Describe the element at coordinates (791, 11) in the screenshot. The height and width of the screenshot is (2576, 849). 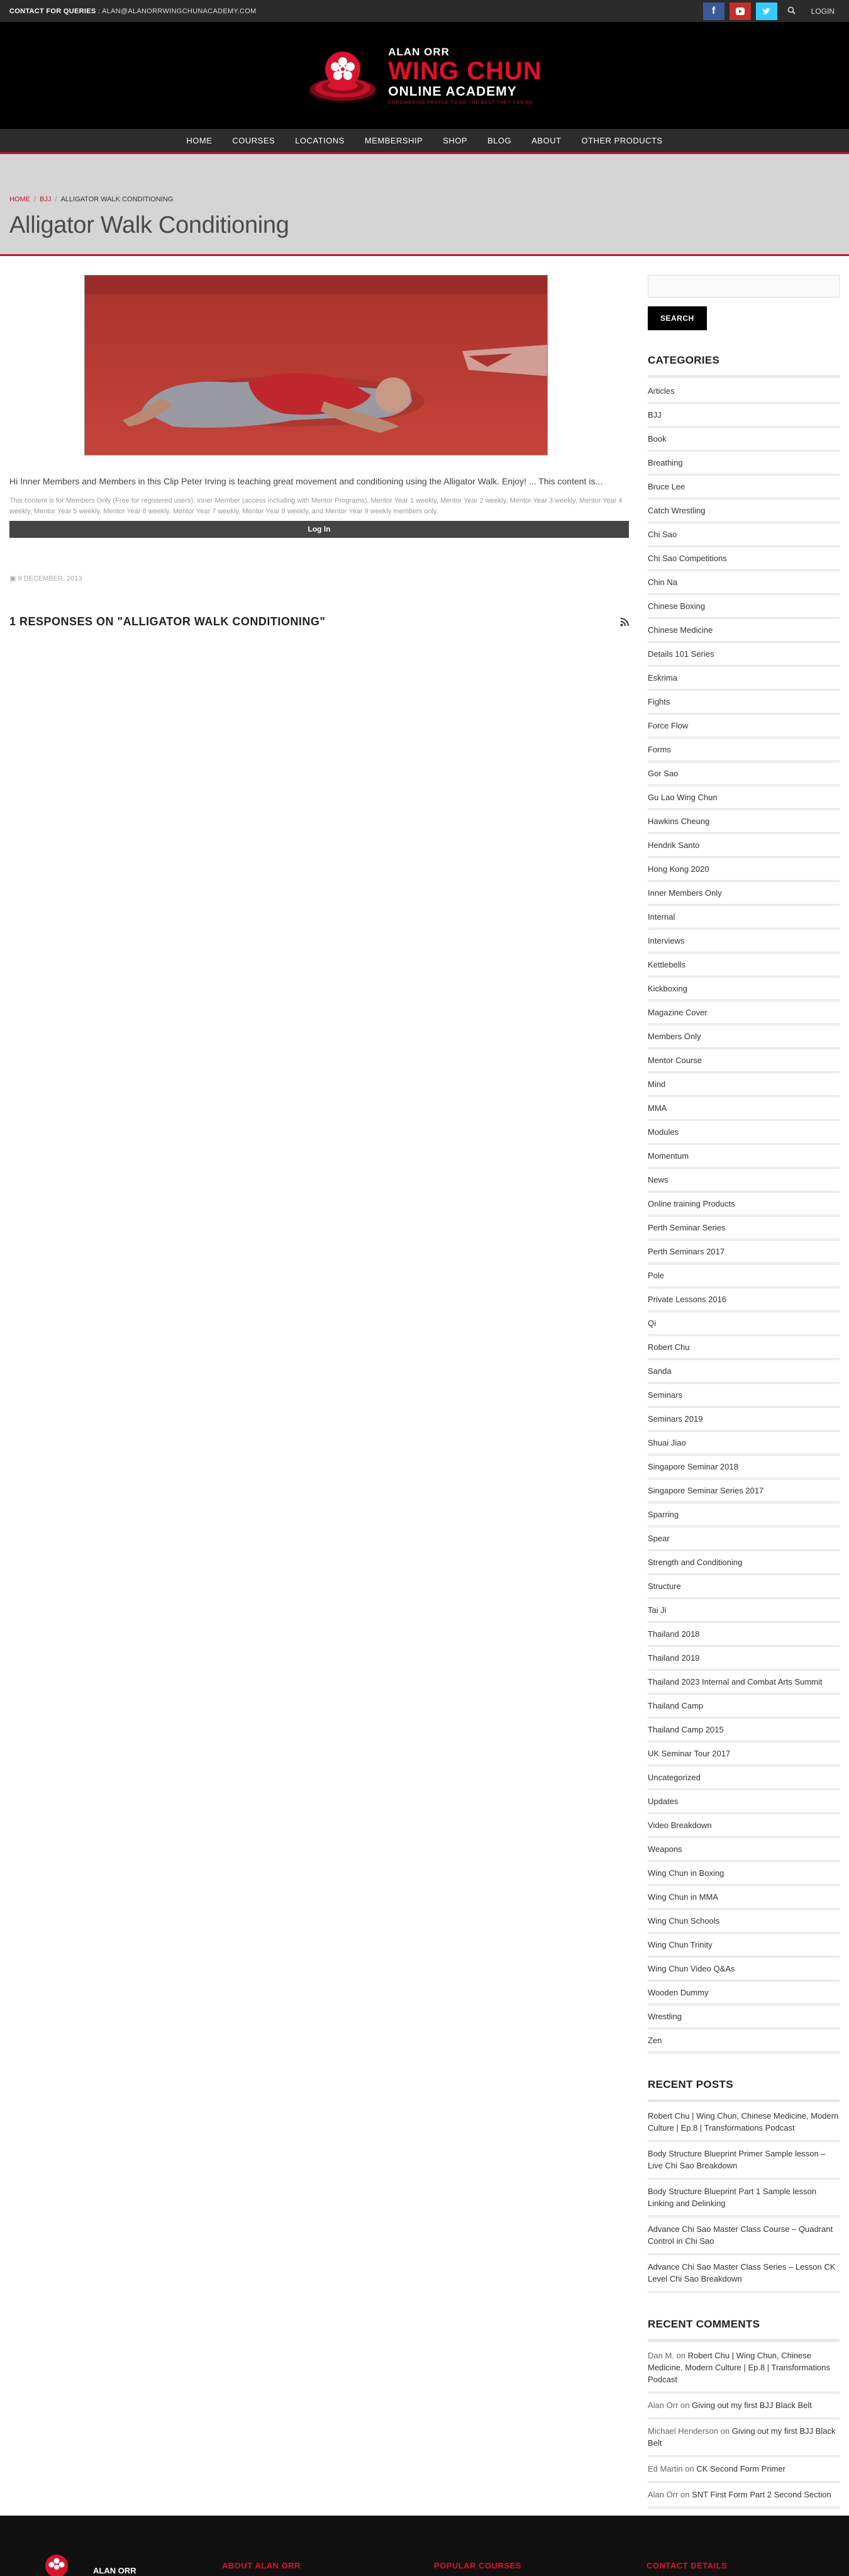
I see `search-icon` at that location.